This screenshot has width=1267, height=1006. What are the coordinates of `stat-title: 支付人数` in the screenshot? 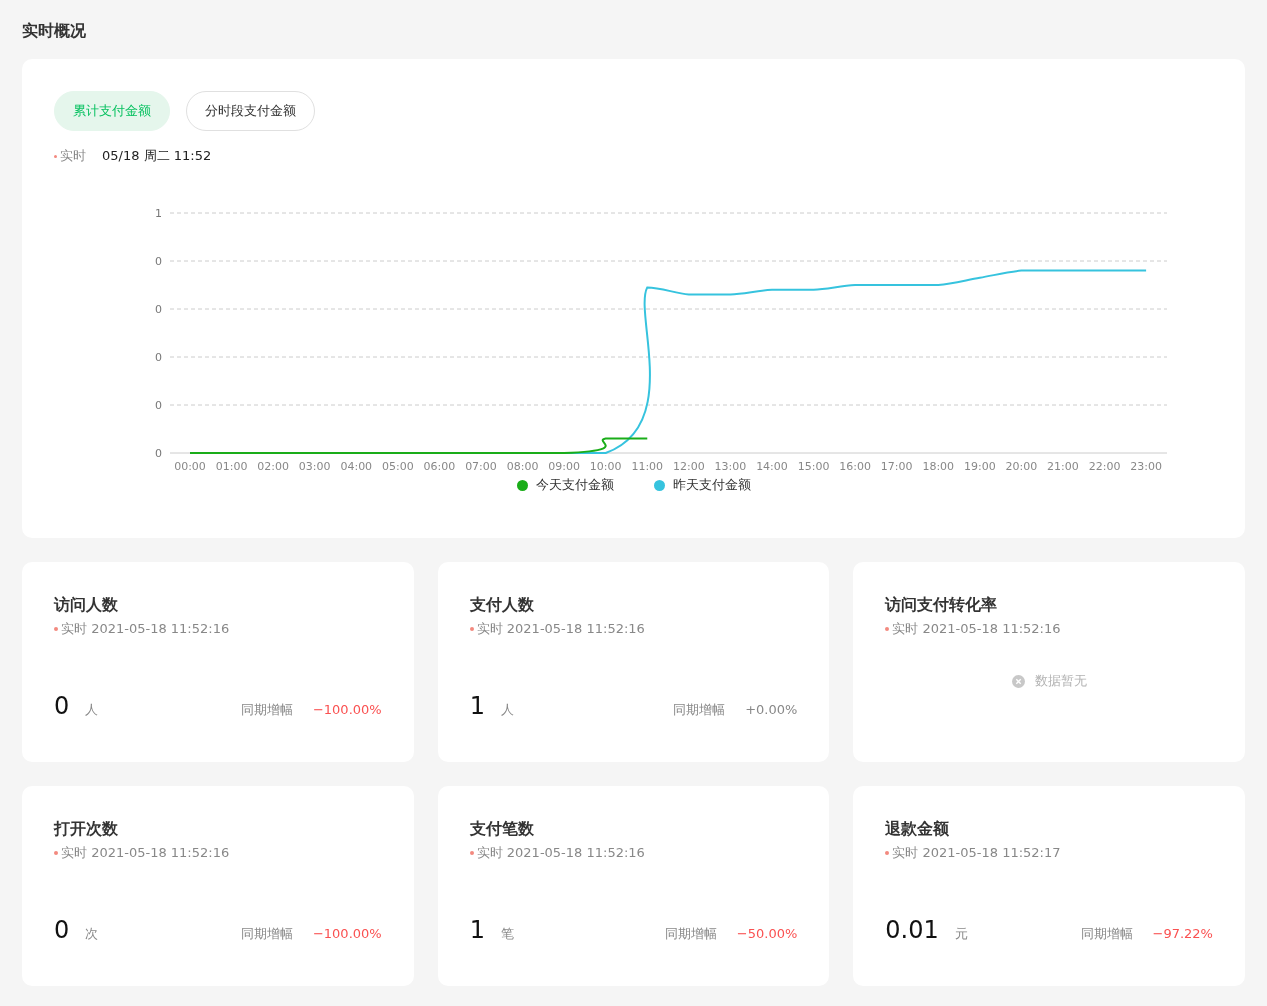 It's located at (502, 605).